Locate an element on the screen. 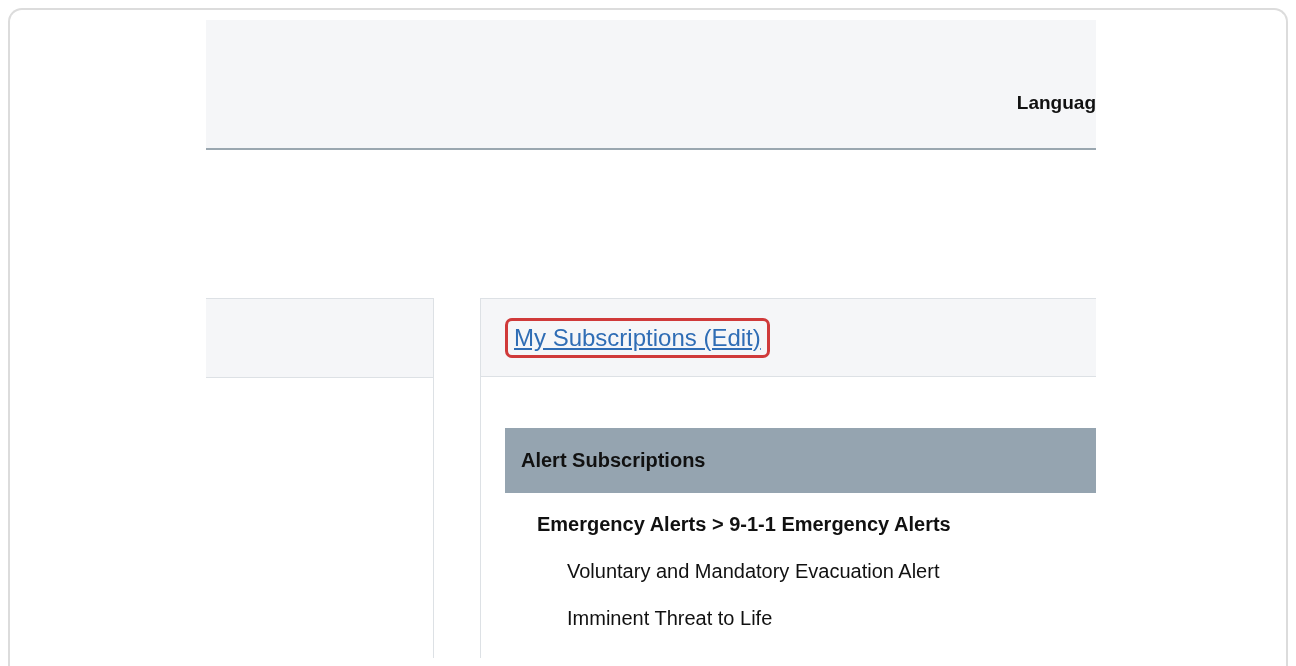 This screenshot has height=666, width=1296. alert-category: Emergency Alerts > 9-1-1 Emergency Alerts is located at coordinates (744, 524).